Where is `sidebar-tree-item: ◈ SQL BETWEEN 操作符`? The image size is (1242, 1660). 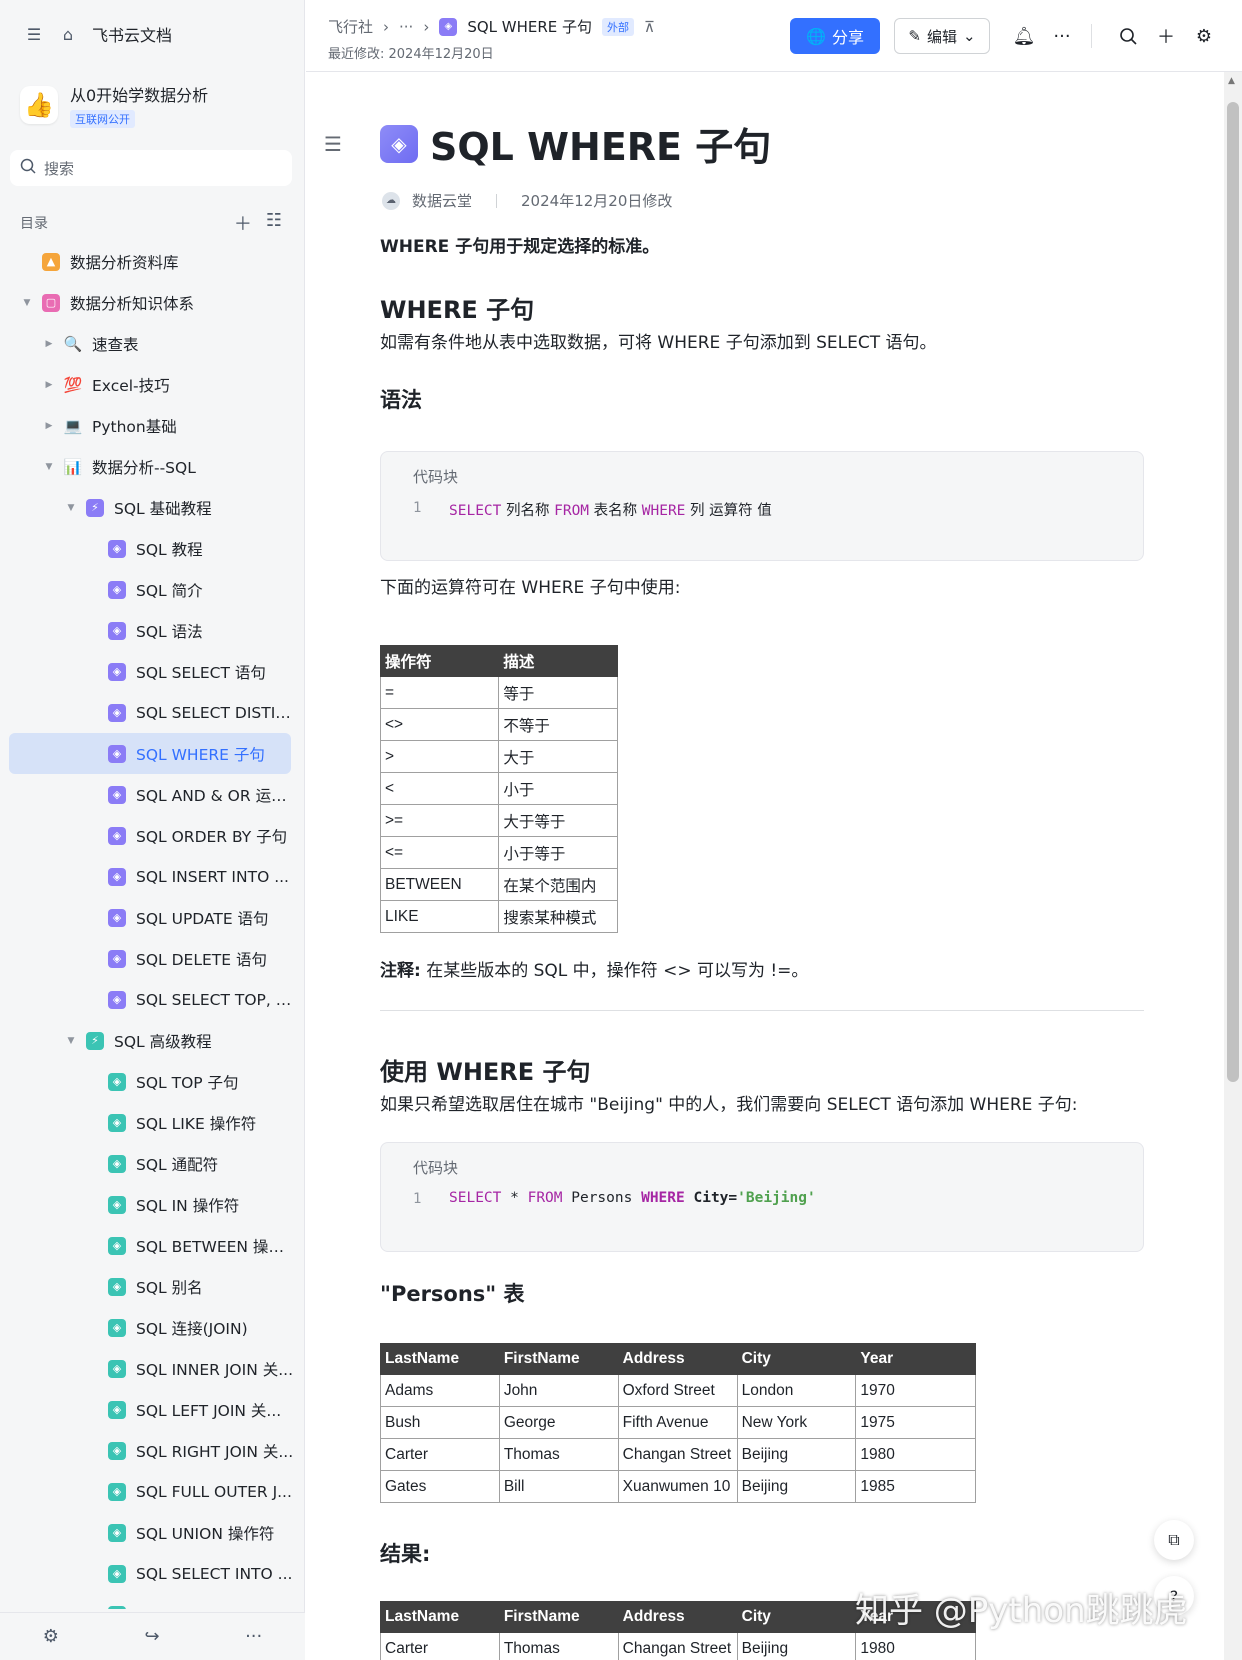 sidebar-tree-item: ◈ SQL BETWEEN 操作符 is located at coordinates (152, 1245).